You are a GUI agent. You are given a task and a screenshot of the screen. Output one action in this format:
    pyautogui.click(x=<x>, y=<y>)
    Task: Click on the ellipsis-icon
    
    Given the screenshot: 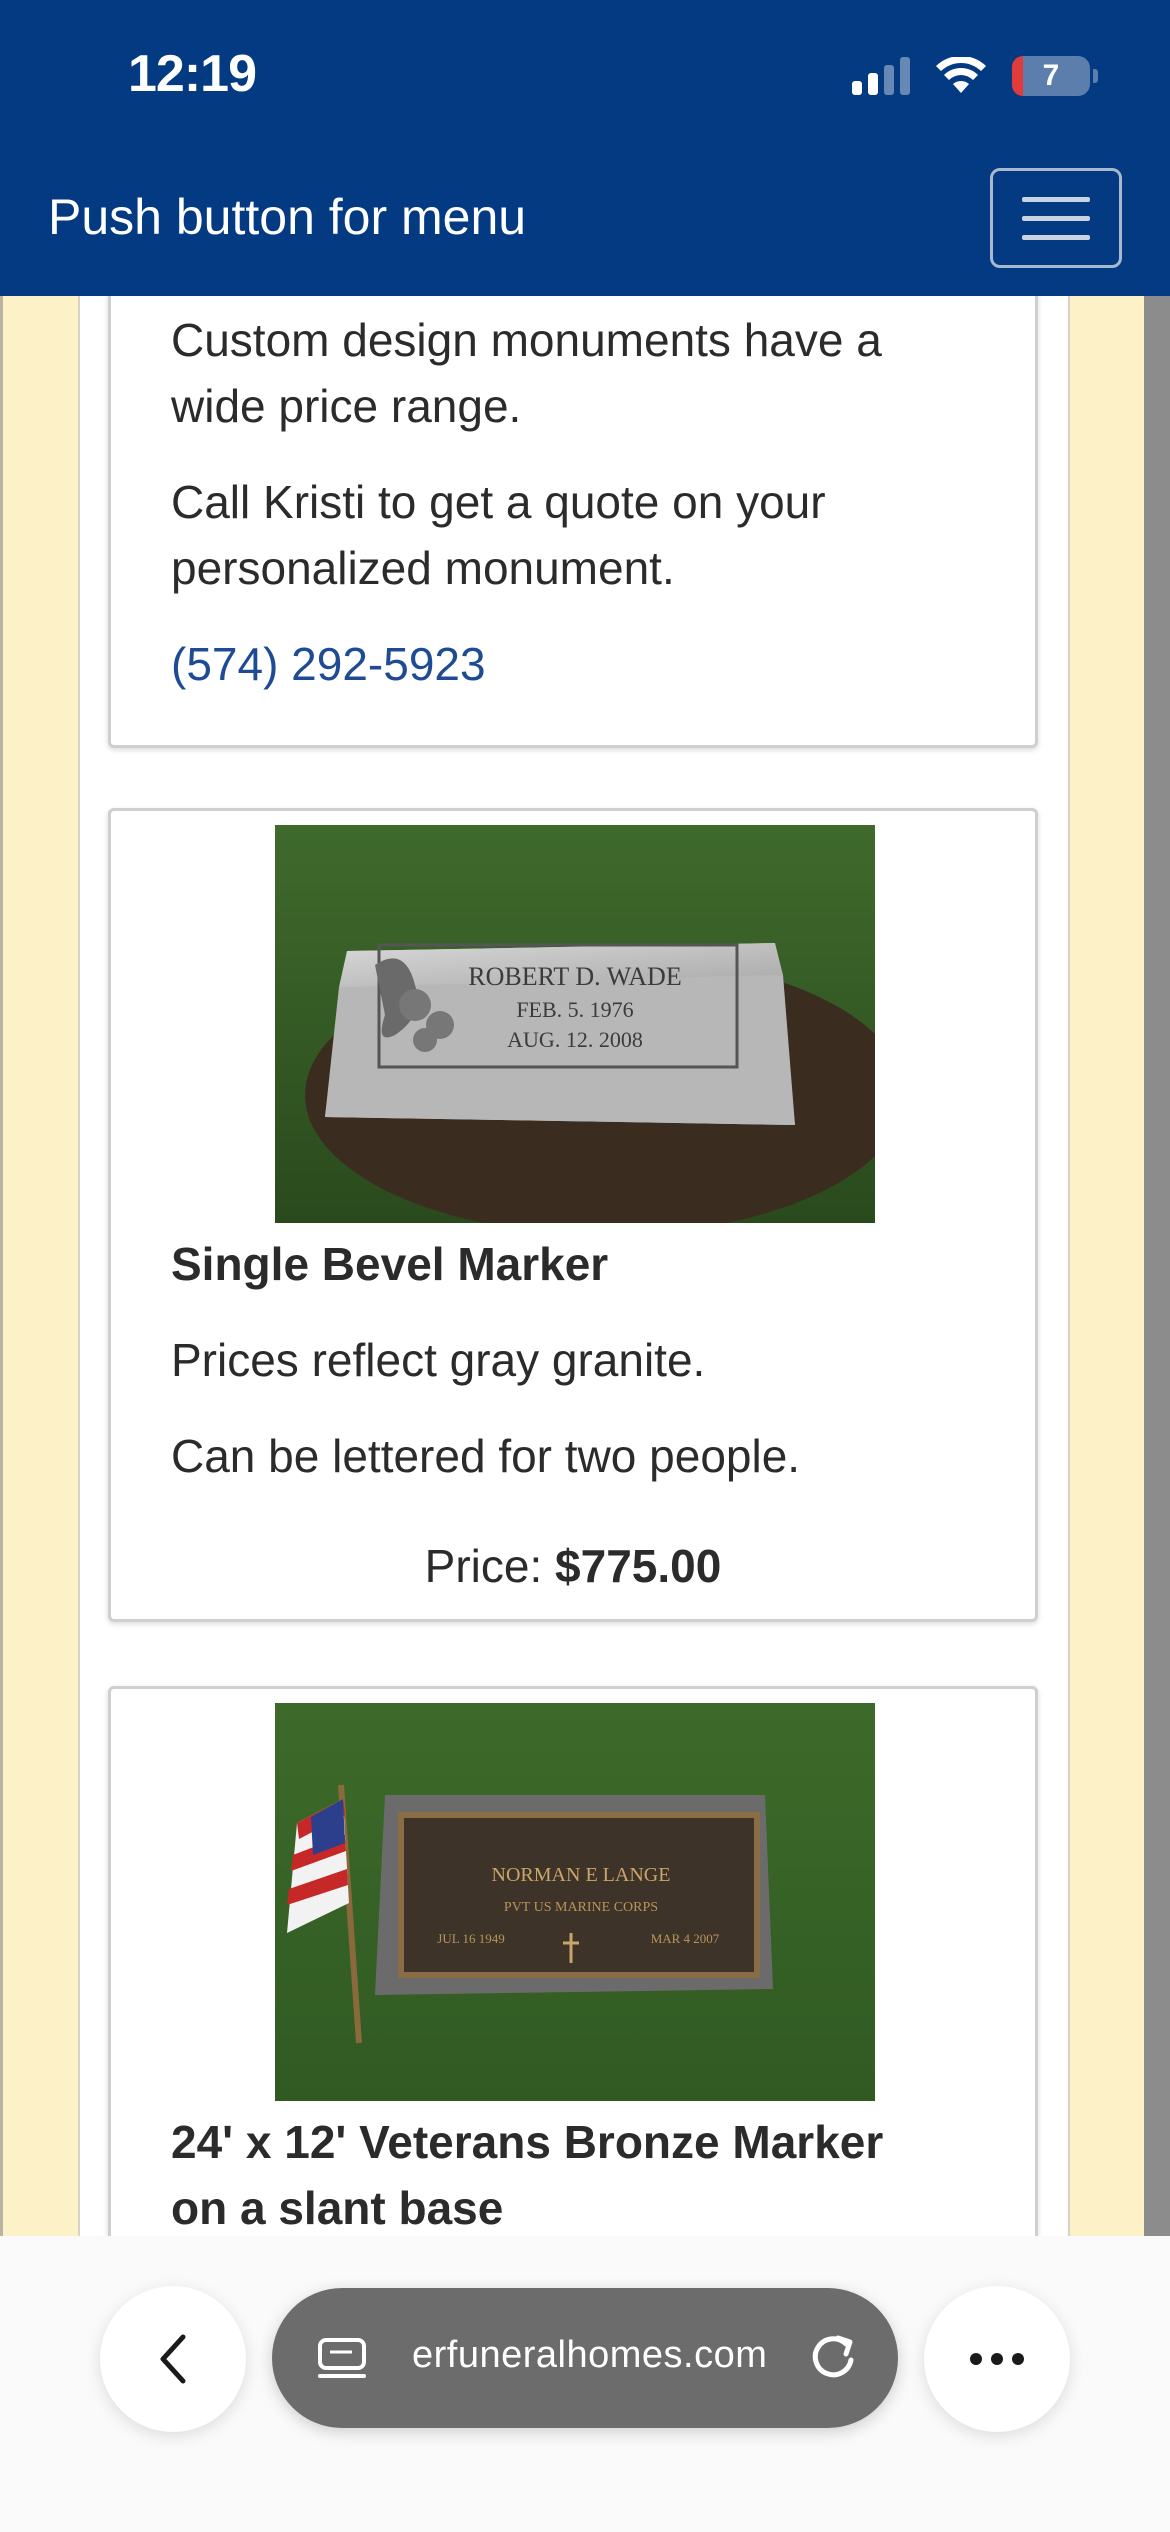 What is the action you would take?
    pyautogui.click(x=997, y=2359)
    